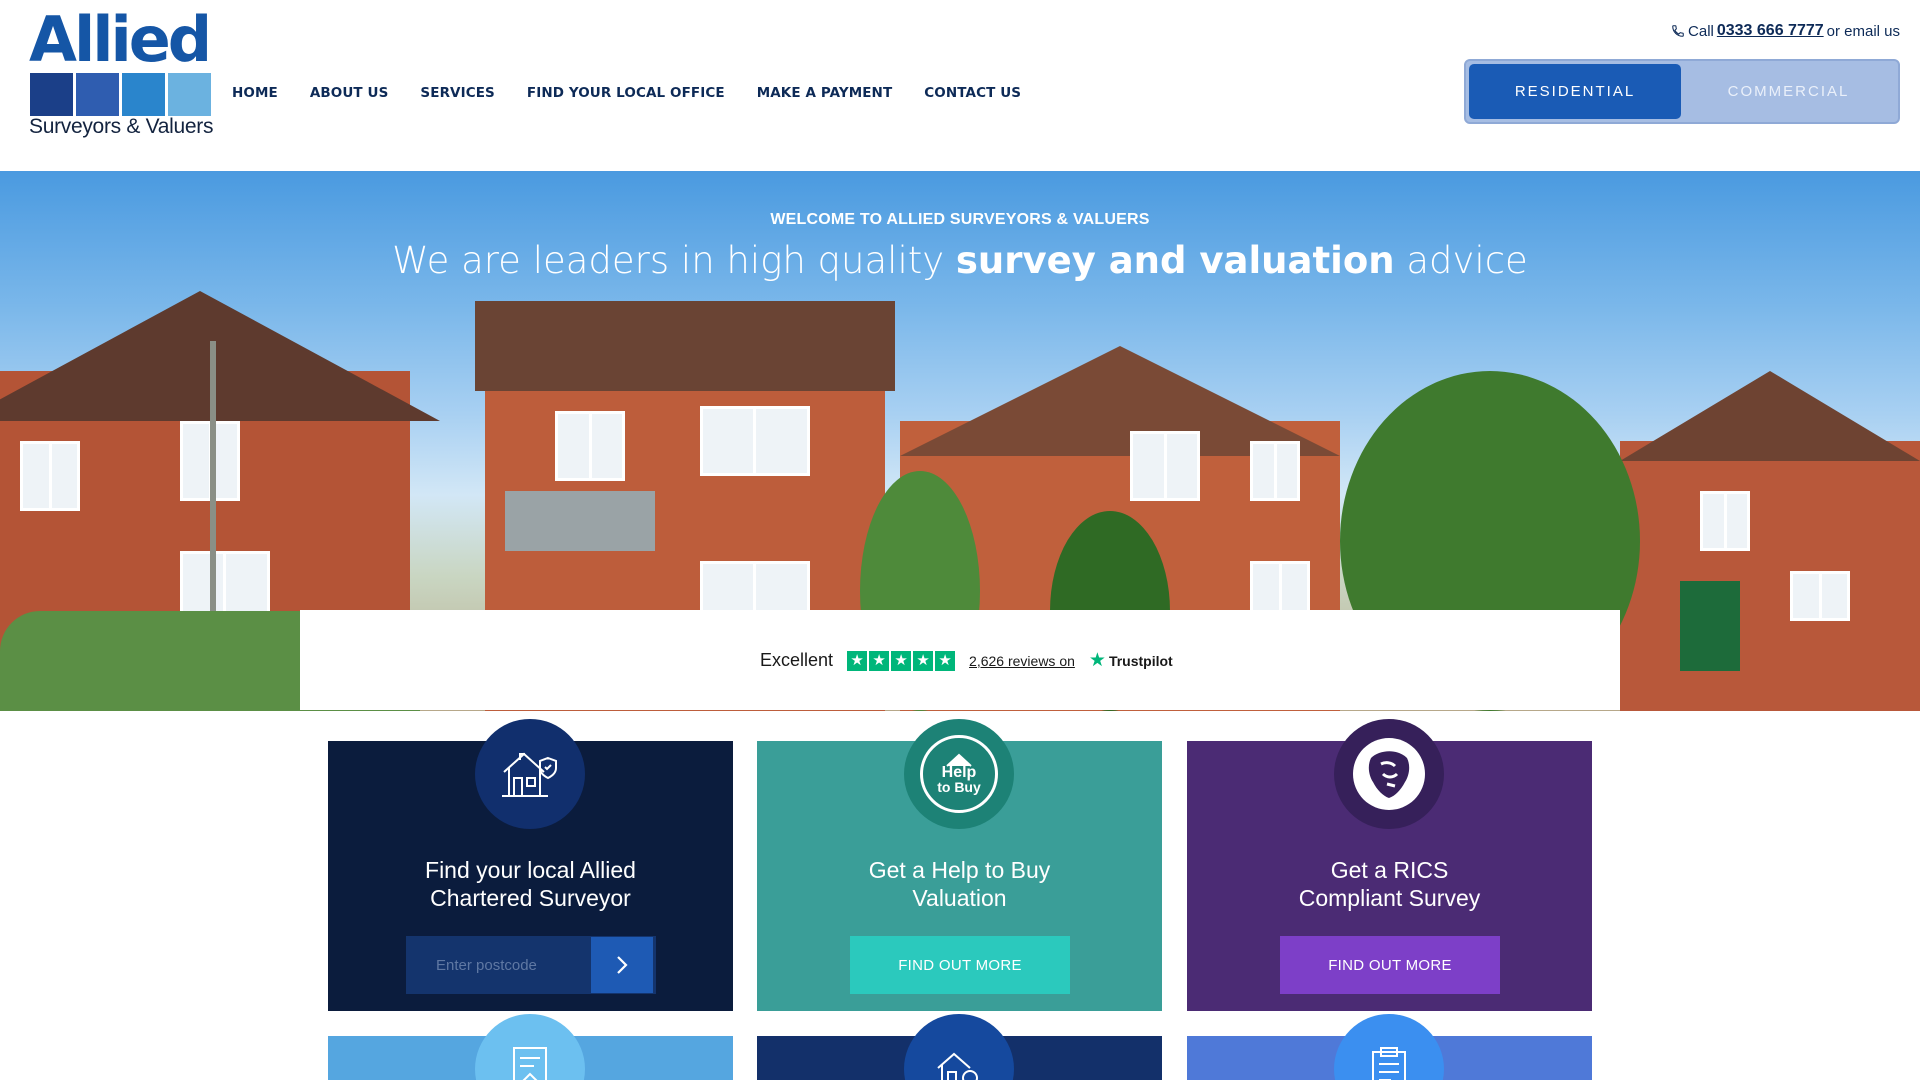 Image resolution: width=1920 pixels, height=1080 pixels. Describe the element at coordinates (255, 93) in the screenshot. I see `nav-home: HOME` at that location.